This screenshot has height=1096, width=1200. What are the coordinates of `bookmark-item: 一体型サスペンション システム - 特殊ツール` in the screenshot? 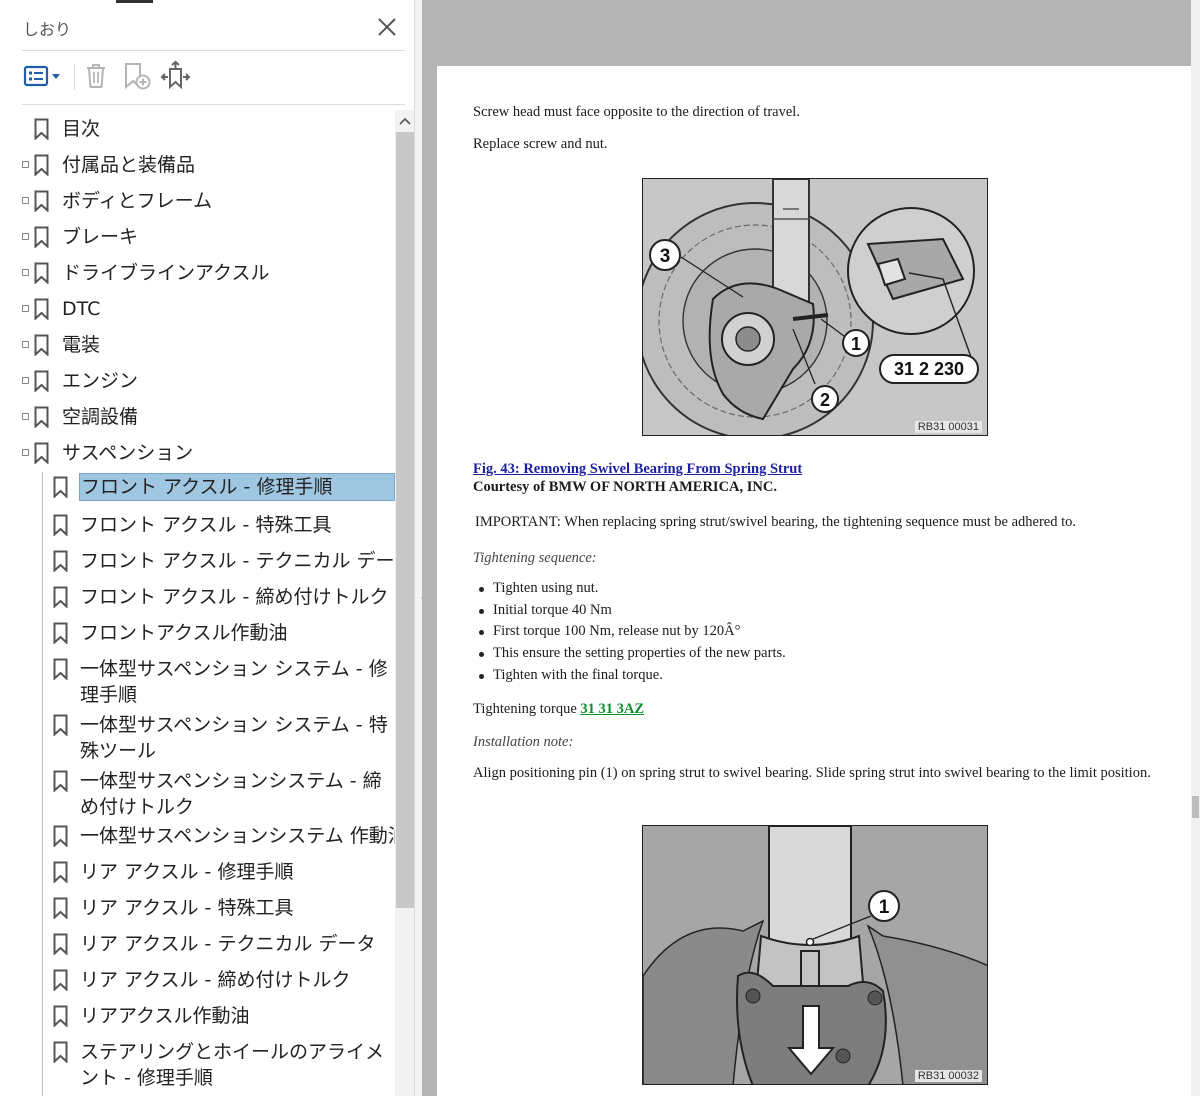 It's located at (197, 737).